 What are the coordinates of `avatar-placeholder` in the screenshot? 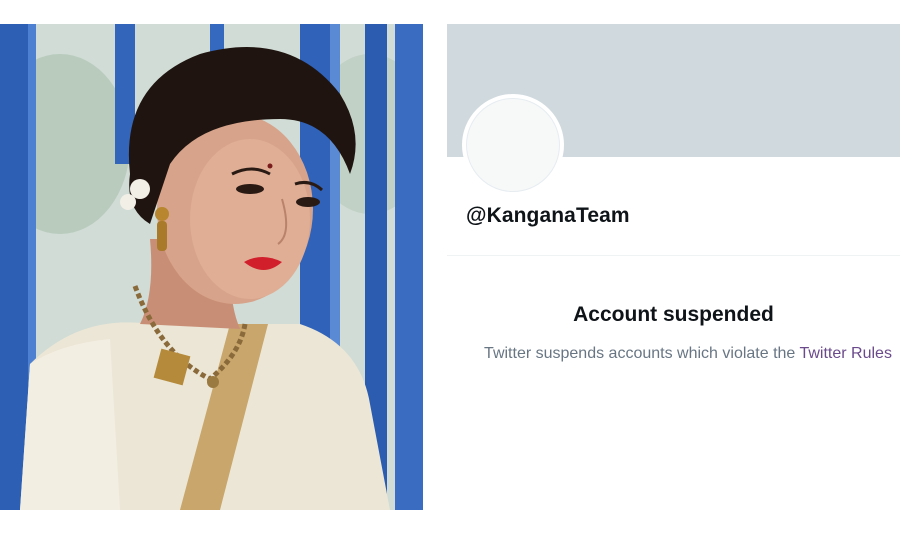 It's located at (513, 145).